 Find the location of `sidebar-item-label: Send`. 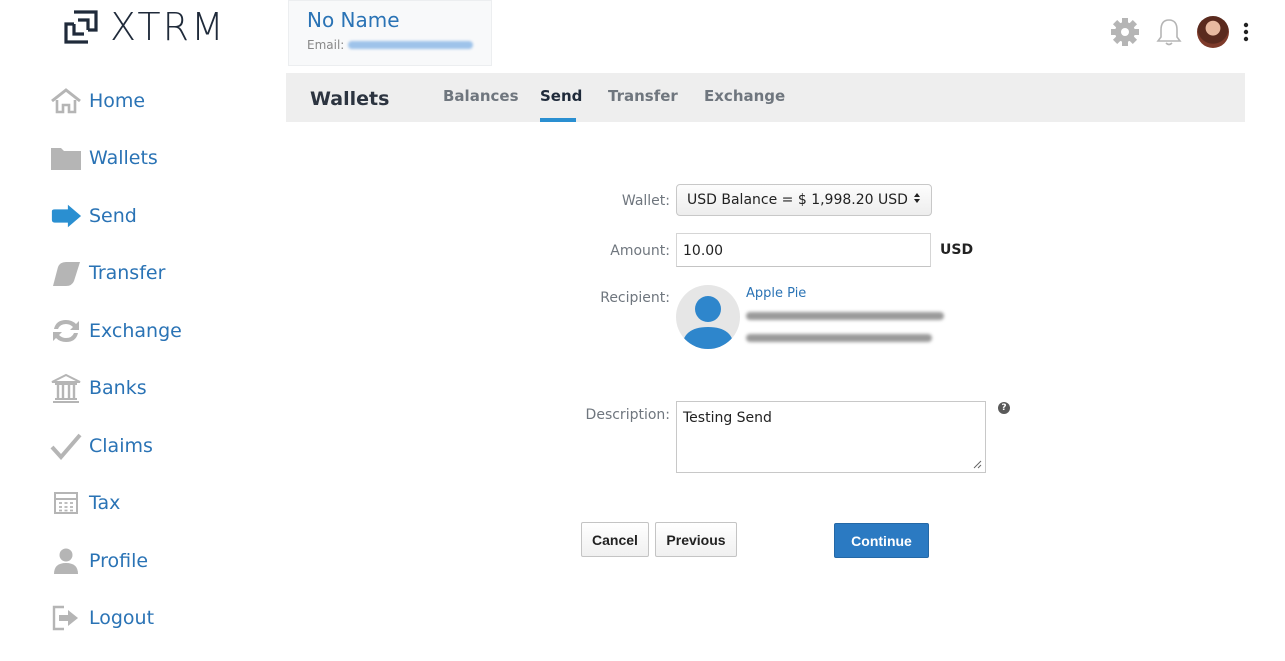

sidebar-item-label: Send is located at coordinates (113, 215).